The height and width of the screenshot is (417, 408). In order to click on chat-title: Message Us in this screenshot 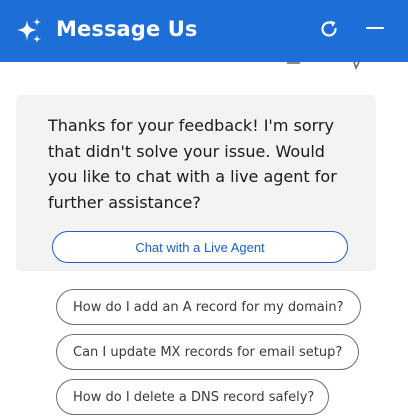, I will do `click(127, 29)`.